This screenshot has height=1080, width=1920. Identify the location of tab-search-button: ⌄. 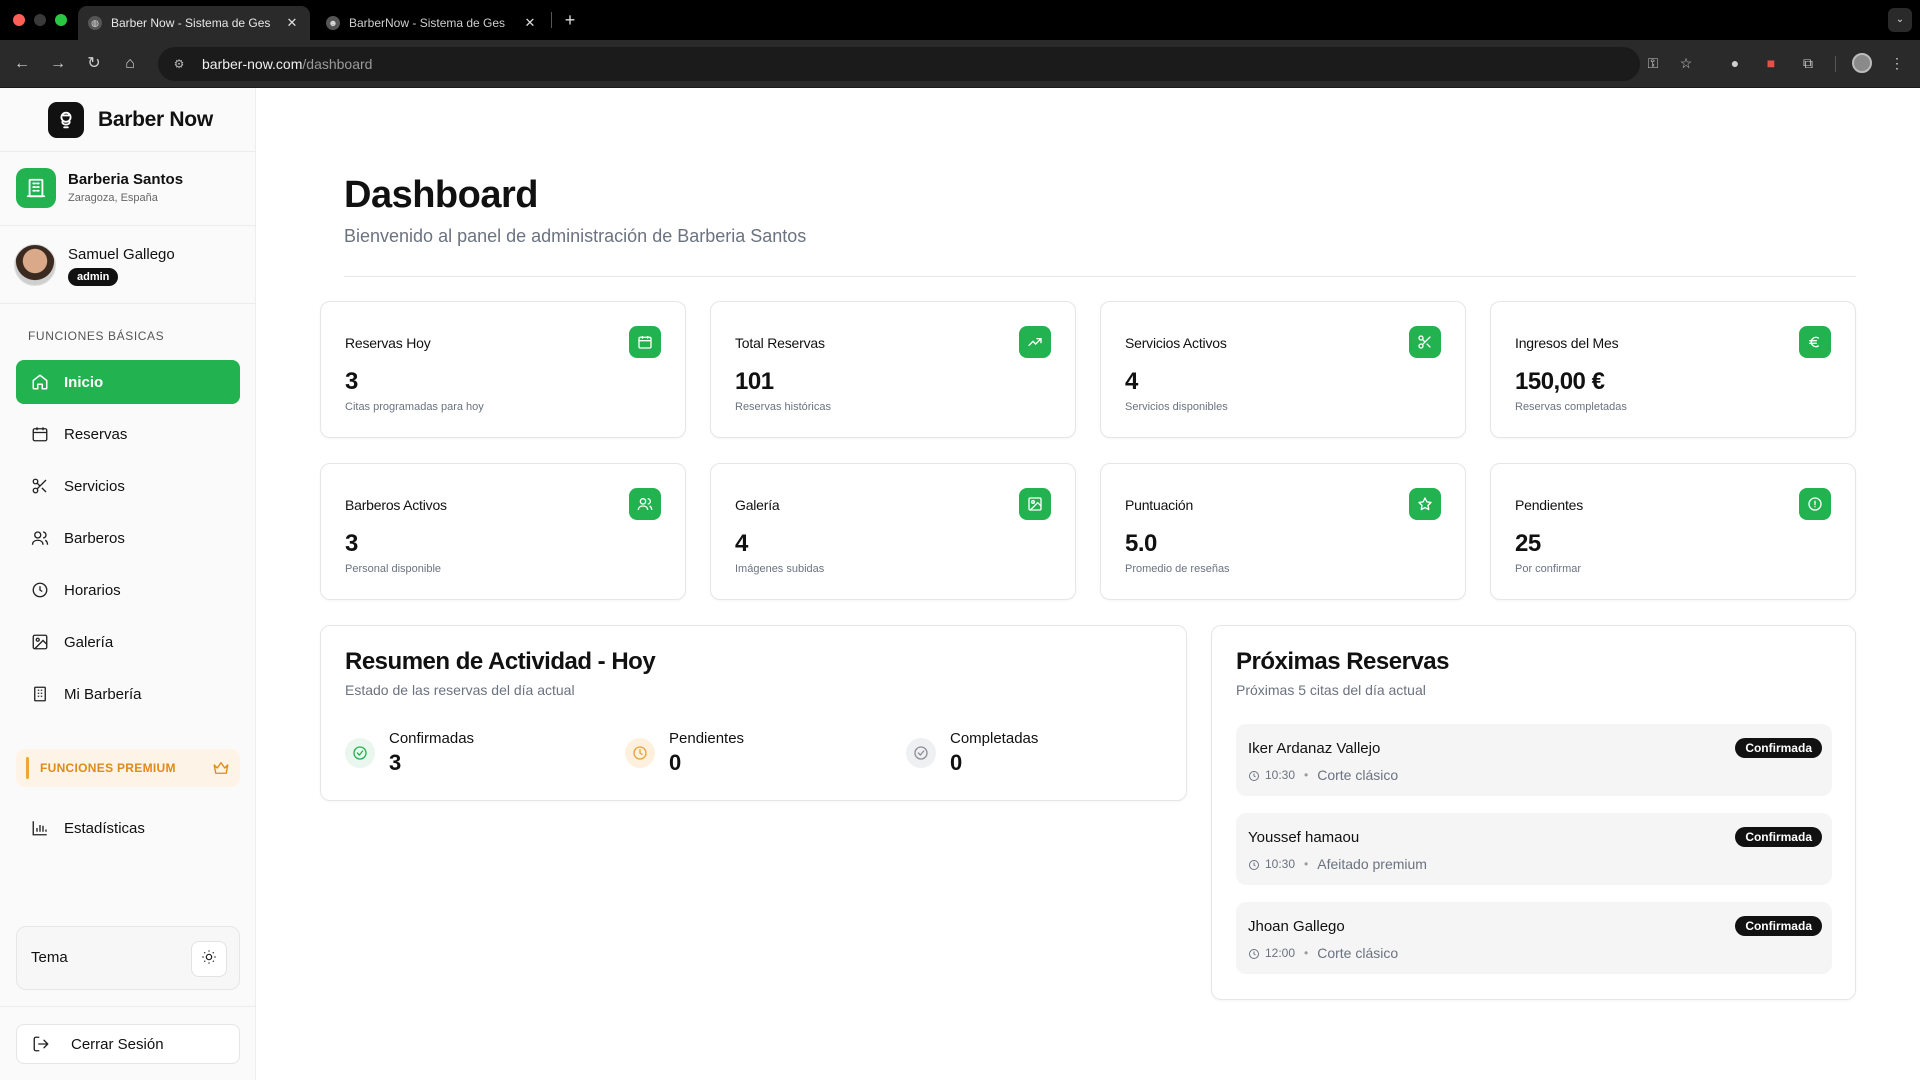
(1900, 20).